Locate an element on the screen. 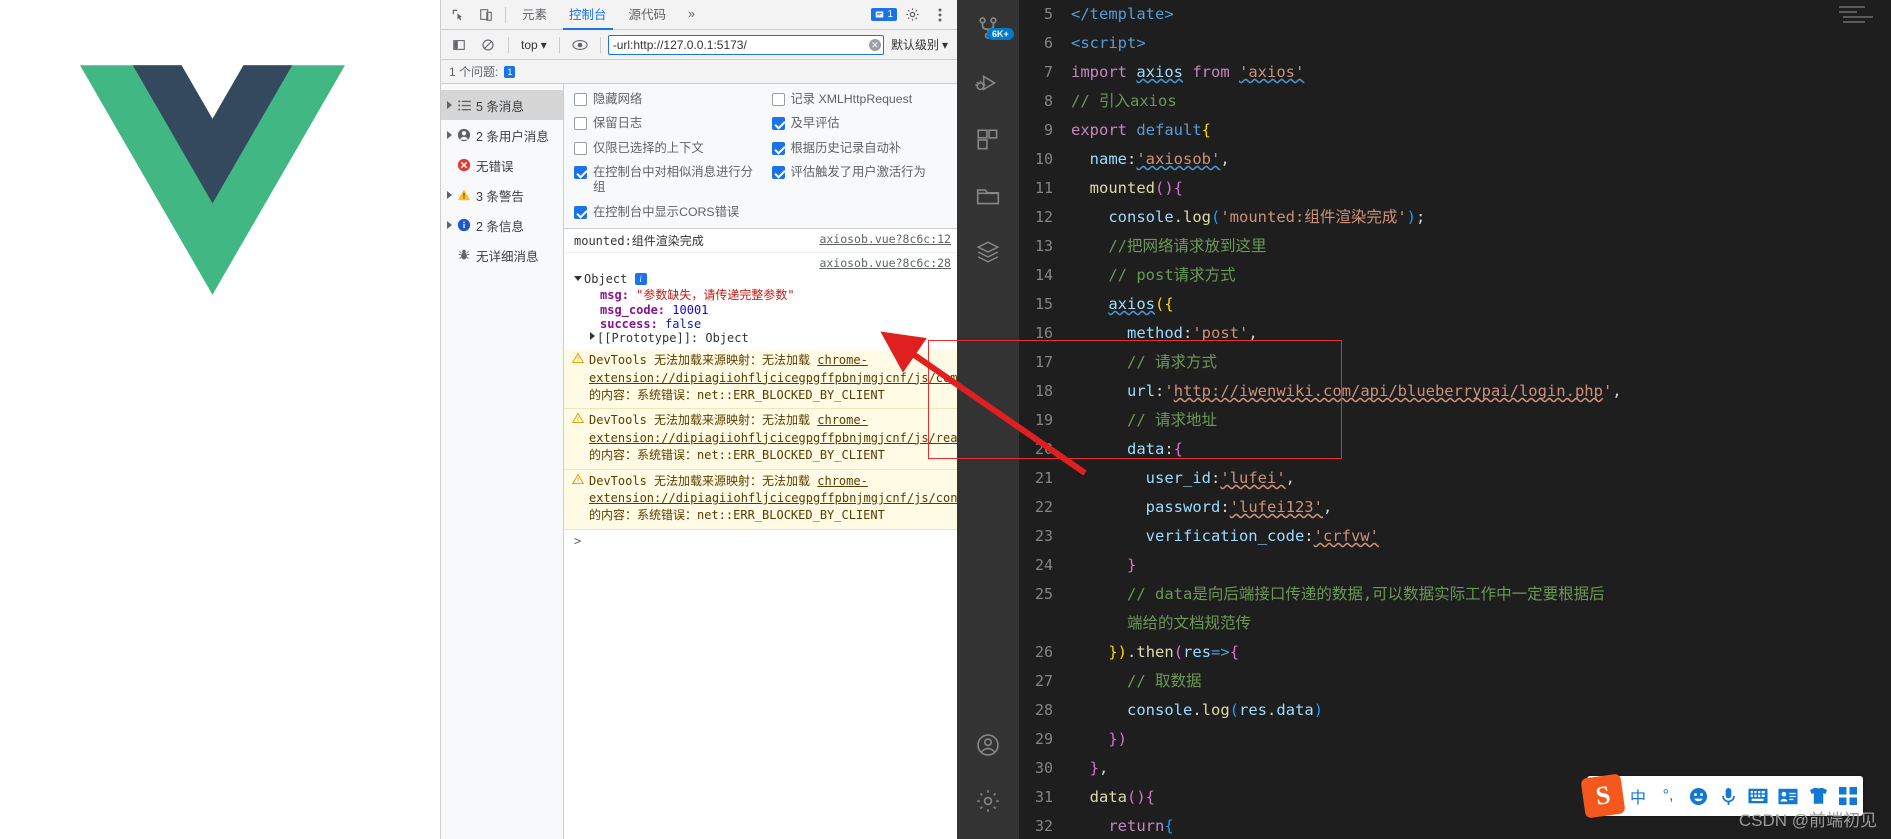  clear-console-icon is located at coordinates (488, 45).